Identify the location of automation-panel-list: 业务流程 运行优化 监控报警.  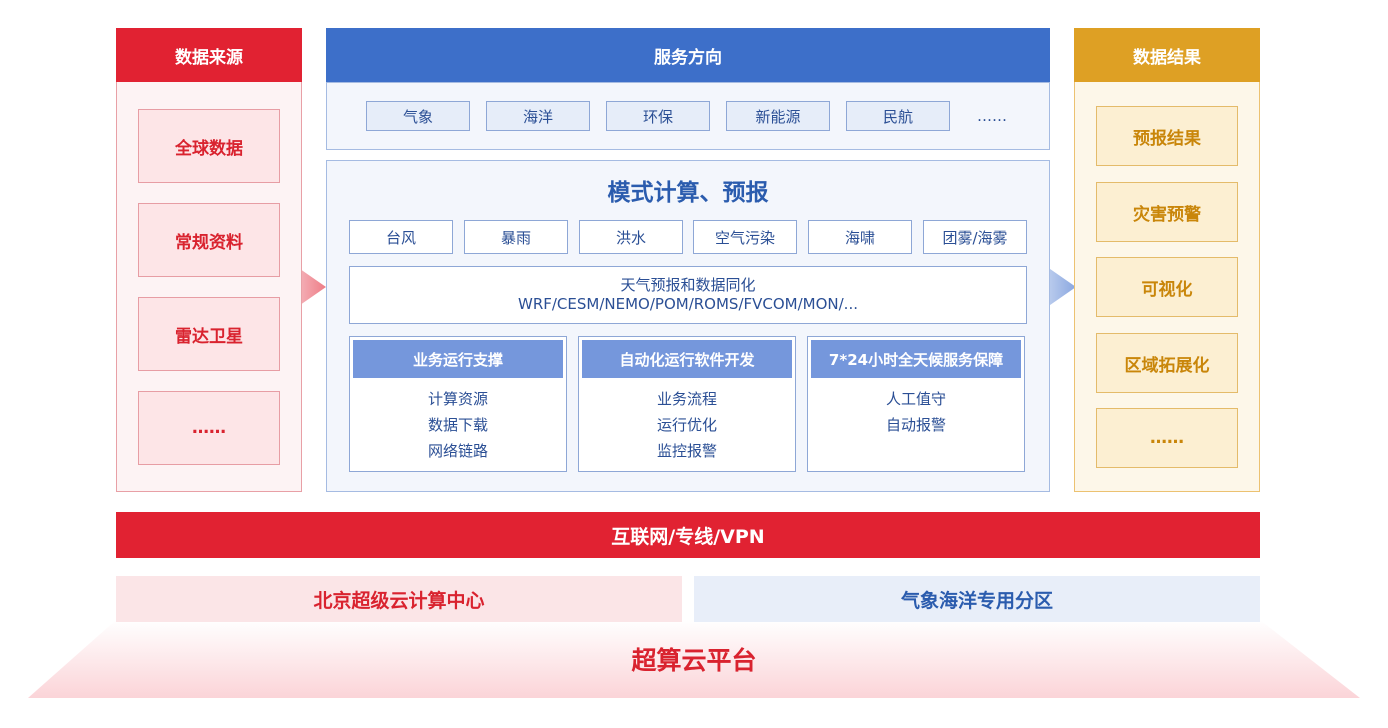
(687, 425).